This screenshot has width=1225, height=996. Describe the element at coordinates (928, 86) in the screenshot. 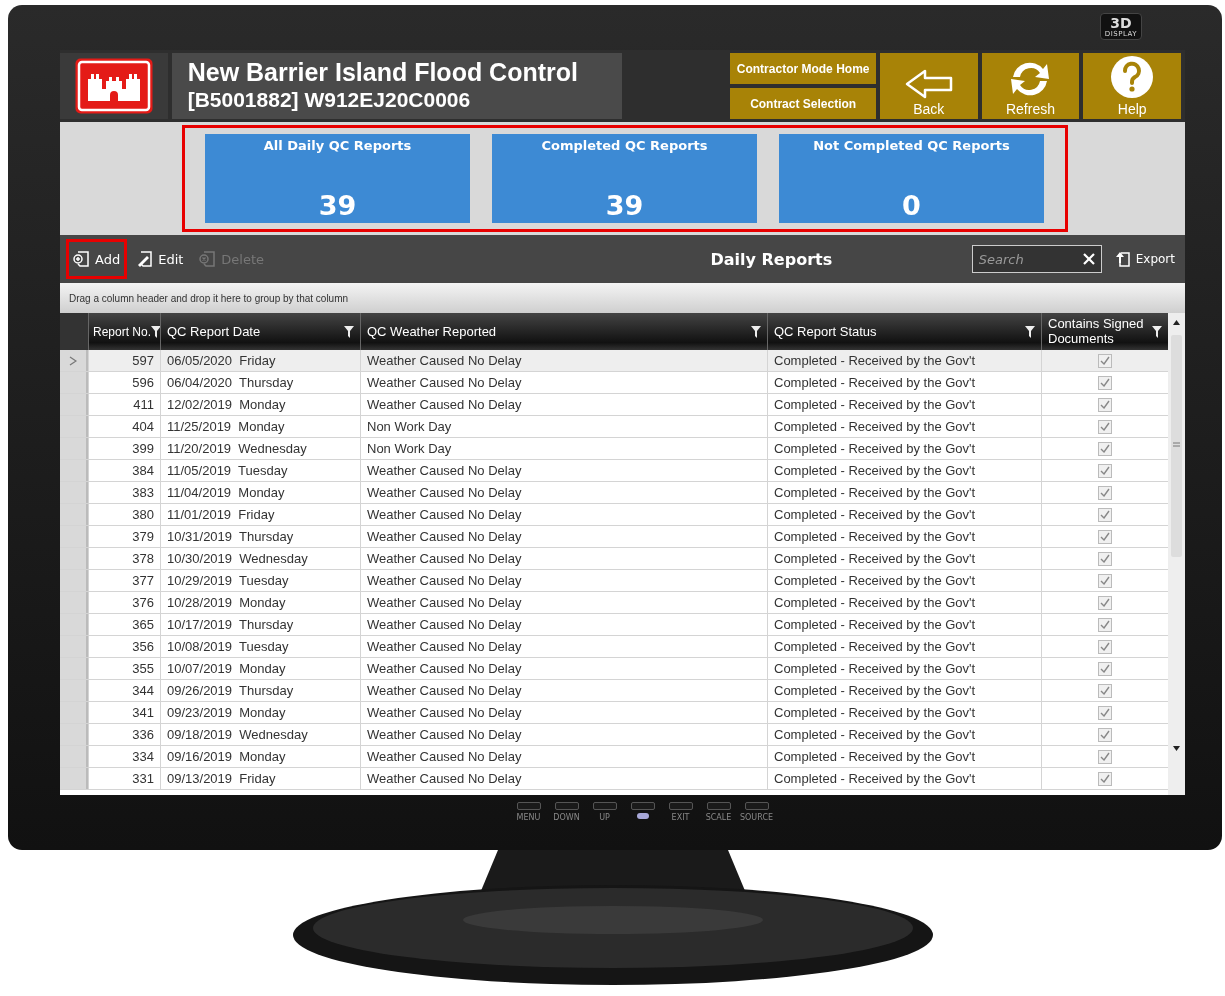

I see `back-button: Back` at that location.